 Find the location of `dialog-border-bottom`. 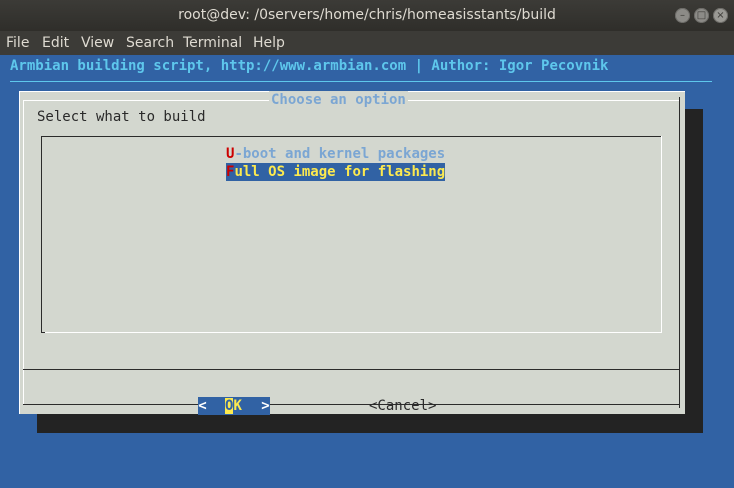

dialog-border-bottom is located at coordinates (351, 404).